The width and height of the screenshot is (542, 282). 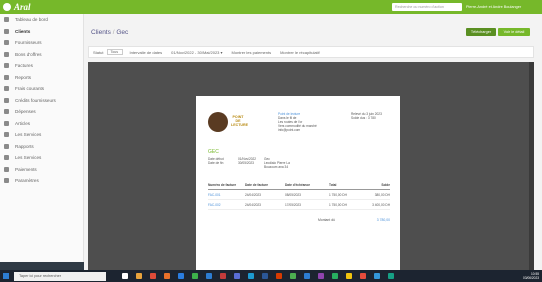 I want to click on clock-date: 03/06/2023, so click(x=531, y=278).